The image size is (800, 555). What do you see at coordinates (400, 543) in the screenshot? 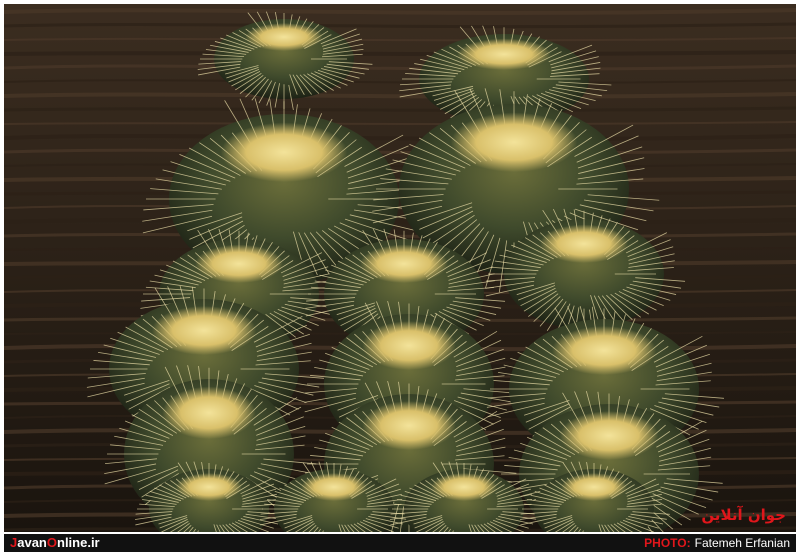
I see `caption-bar: JavanOnline.ir PHOTO: Fatemeh Erfanian` at bounding box center [400, 543].